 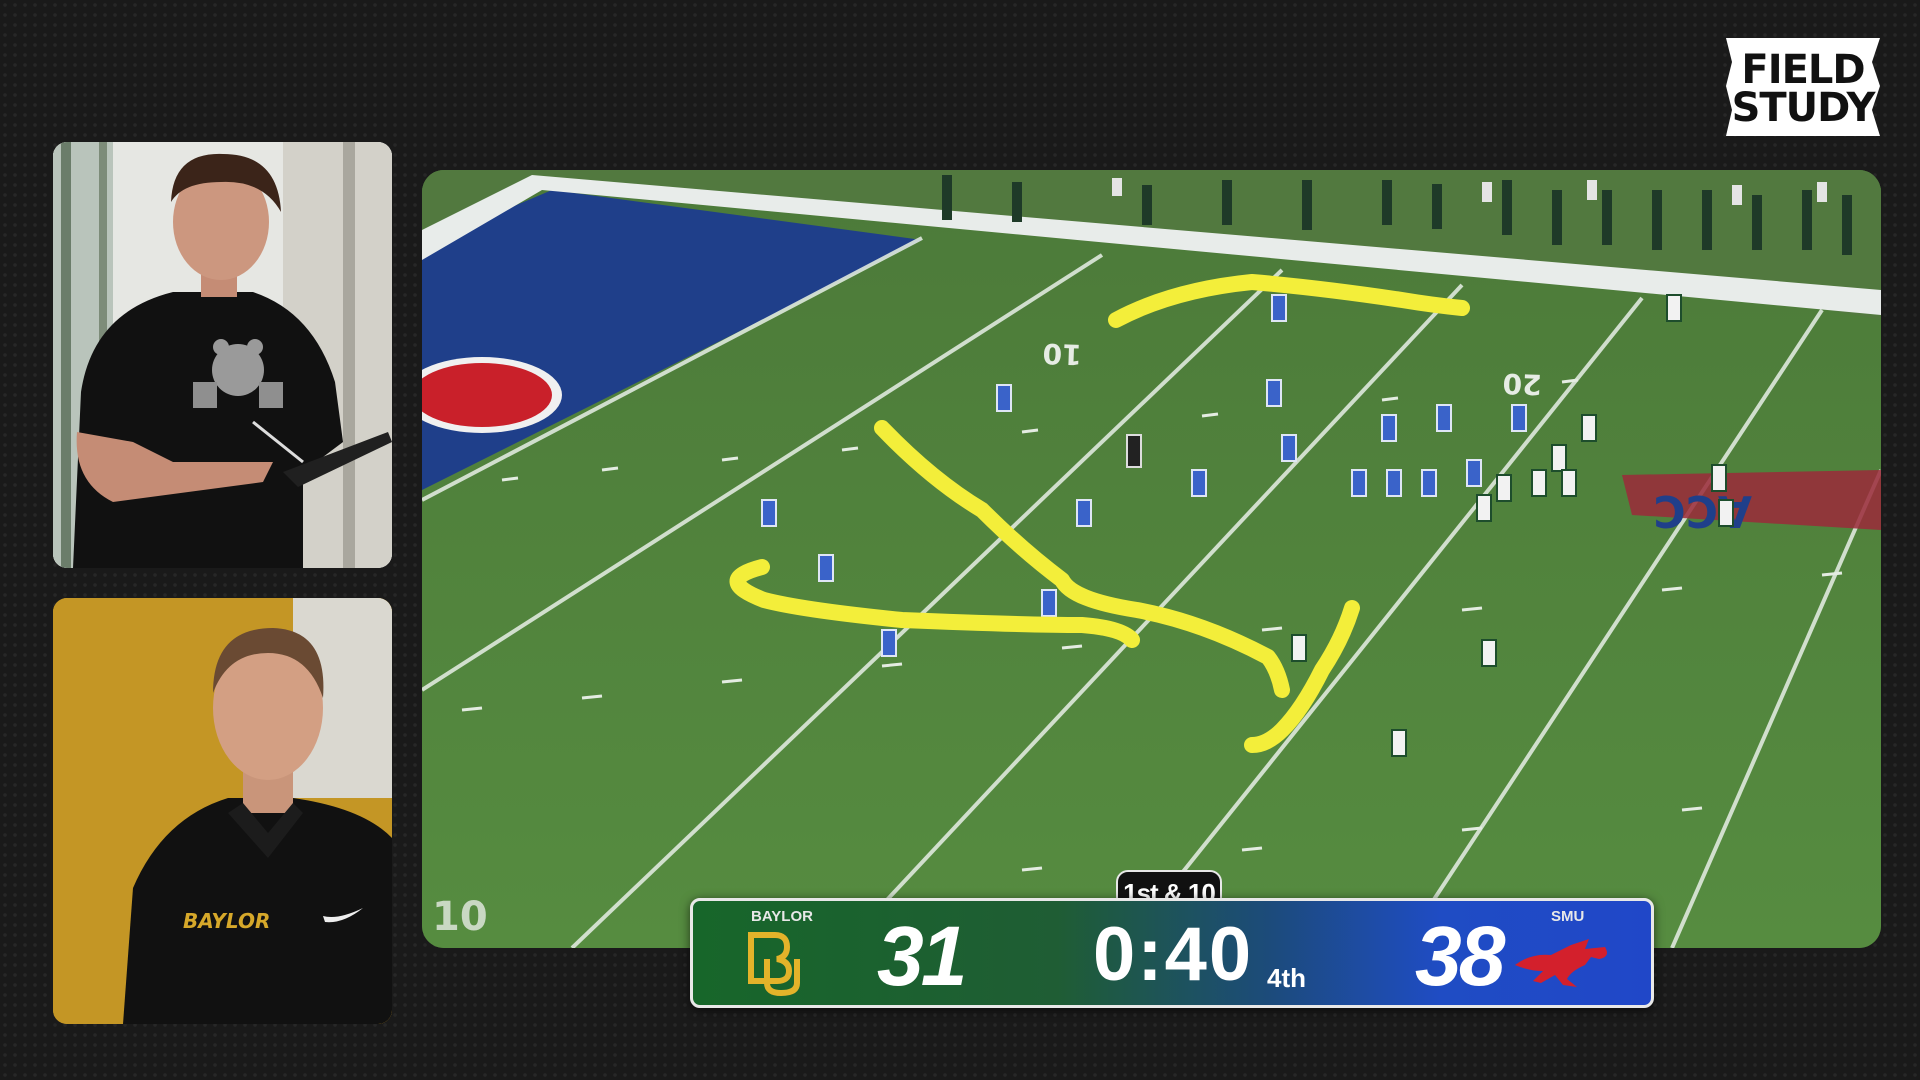 What do you see at coordinates (1803, 70) in the screenshot?
I see `logo-line-field: FIELD` at bounding box center [1803, 70].